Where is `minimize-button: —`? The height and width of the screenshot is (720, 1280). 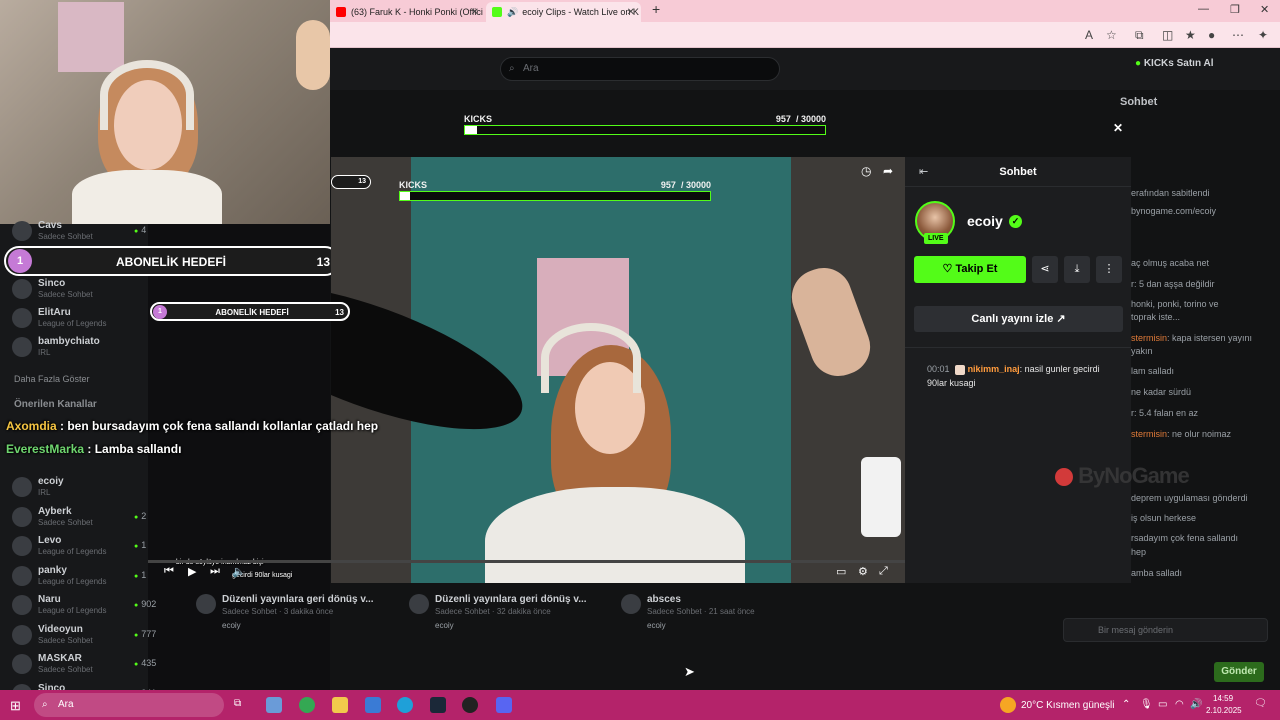
minimize-button: — is located at coordinates (1203, 9).